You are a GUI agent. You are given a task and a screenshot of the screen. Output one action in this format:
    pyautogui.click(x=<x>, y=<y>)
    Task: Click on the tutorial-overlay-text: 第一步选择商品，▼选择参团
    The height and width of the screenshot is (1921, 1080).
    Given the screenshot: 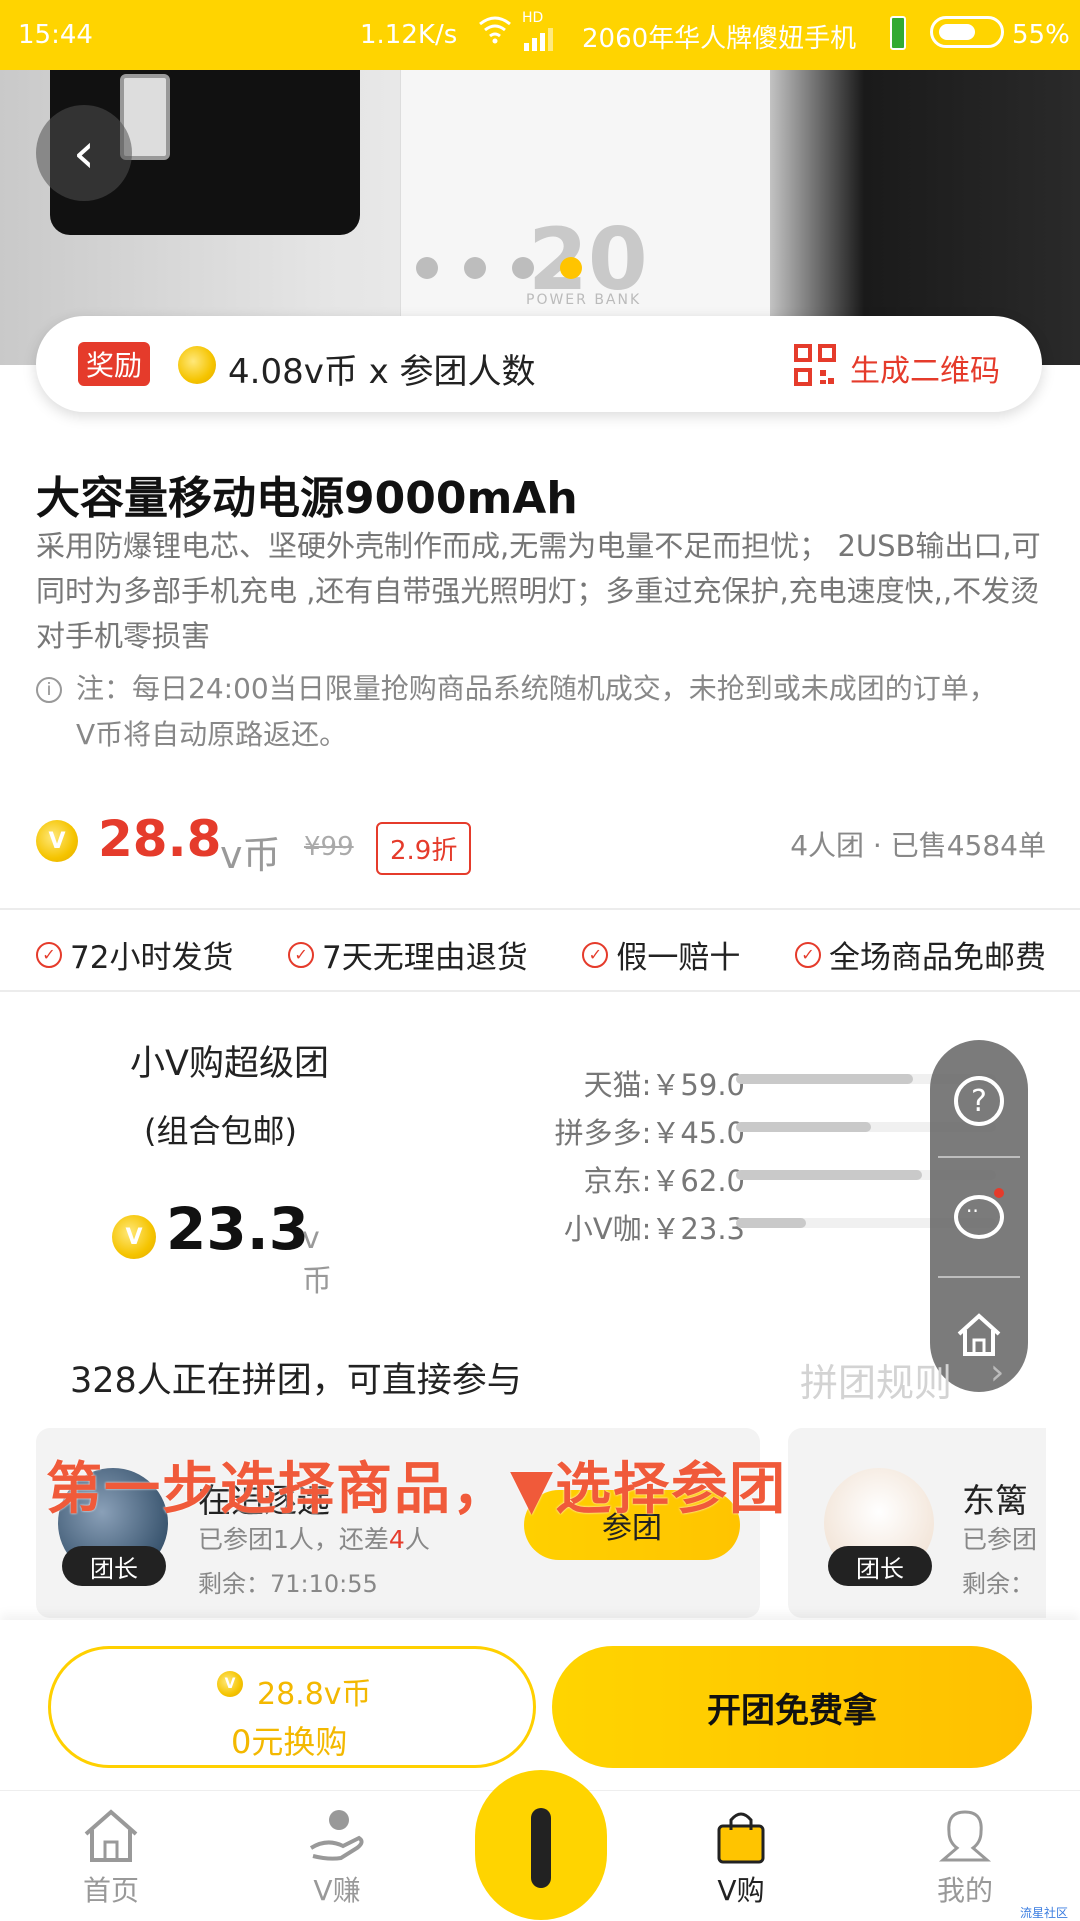 What is the action you would take?
    pyautogui.click(x=417, y=1489)
    